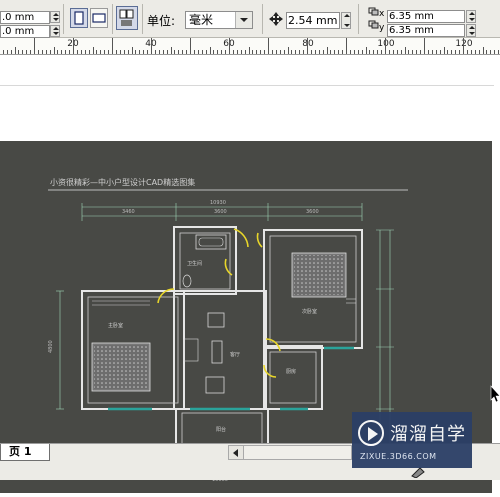 This screenshot has width=500, height=497. Describe the element at coordinates (235, 354) in the screenshot. I see `room-label-living: 客厅` at that location.